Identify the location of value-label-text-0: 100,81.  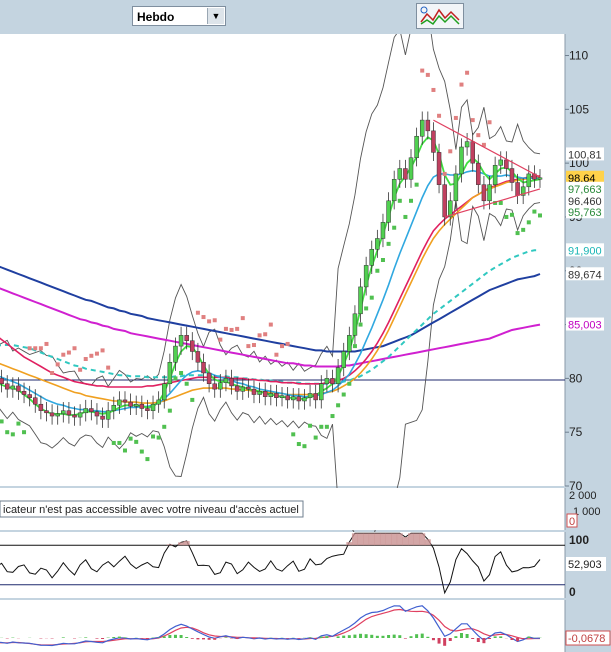
(585, 155).